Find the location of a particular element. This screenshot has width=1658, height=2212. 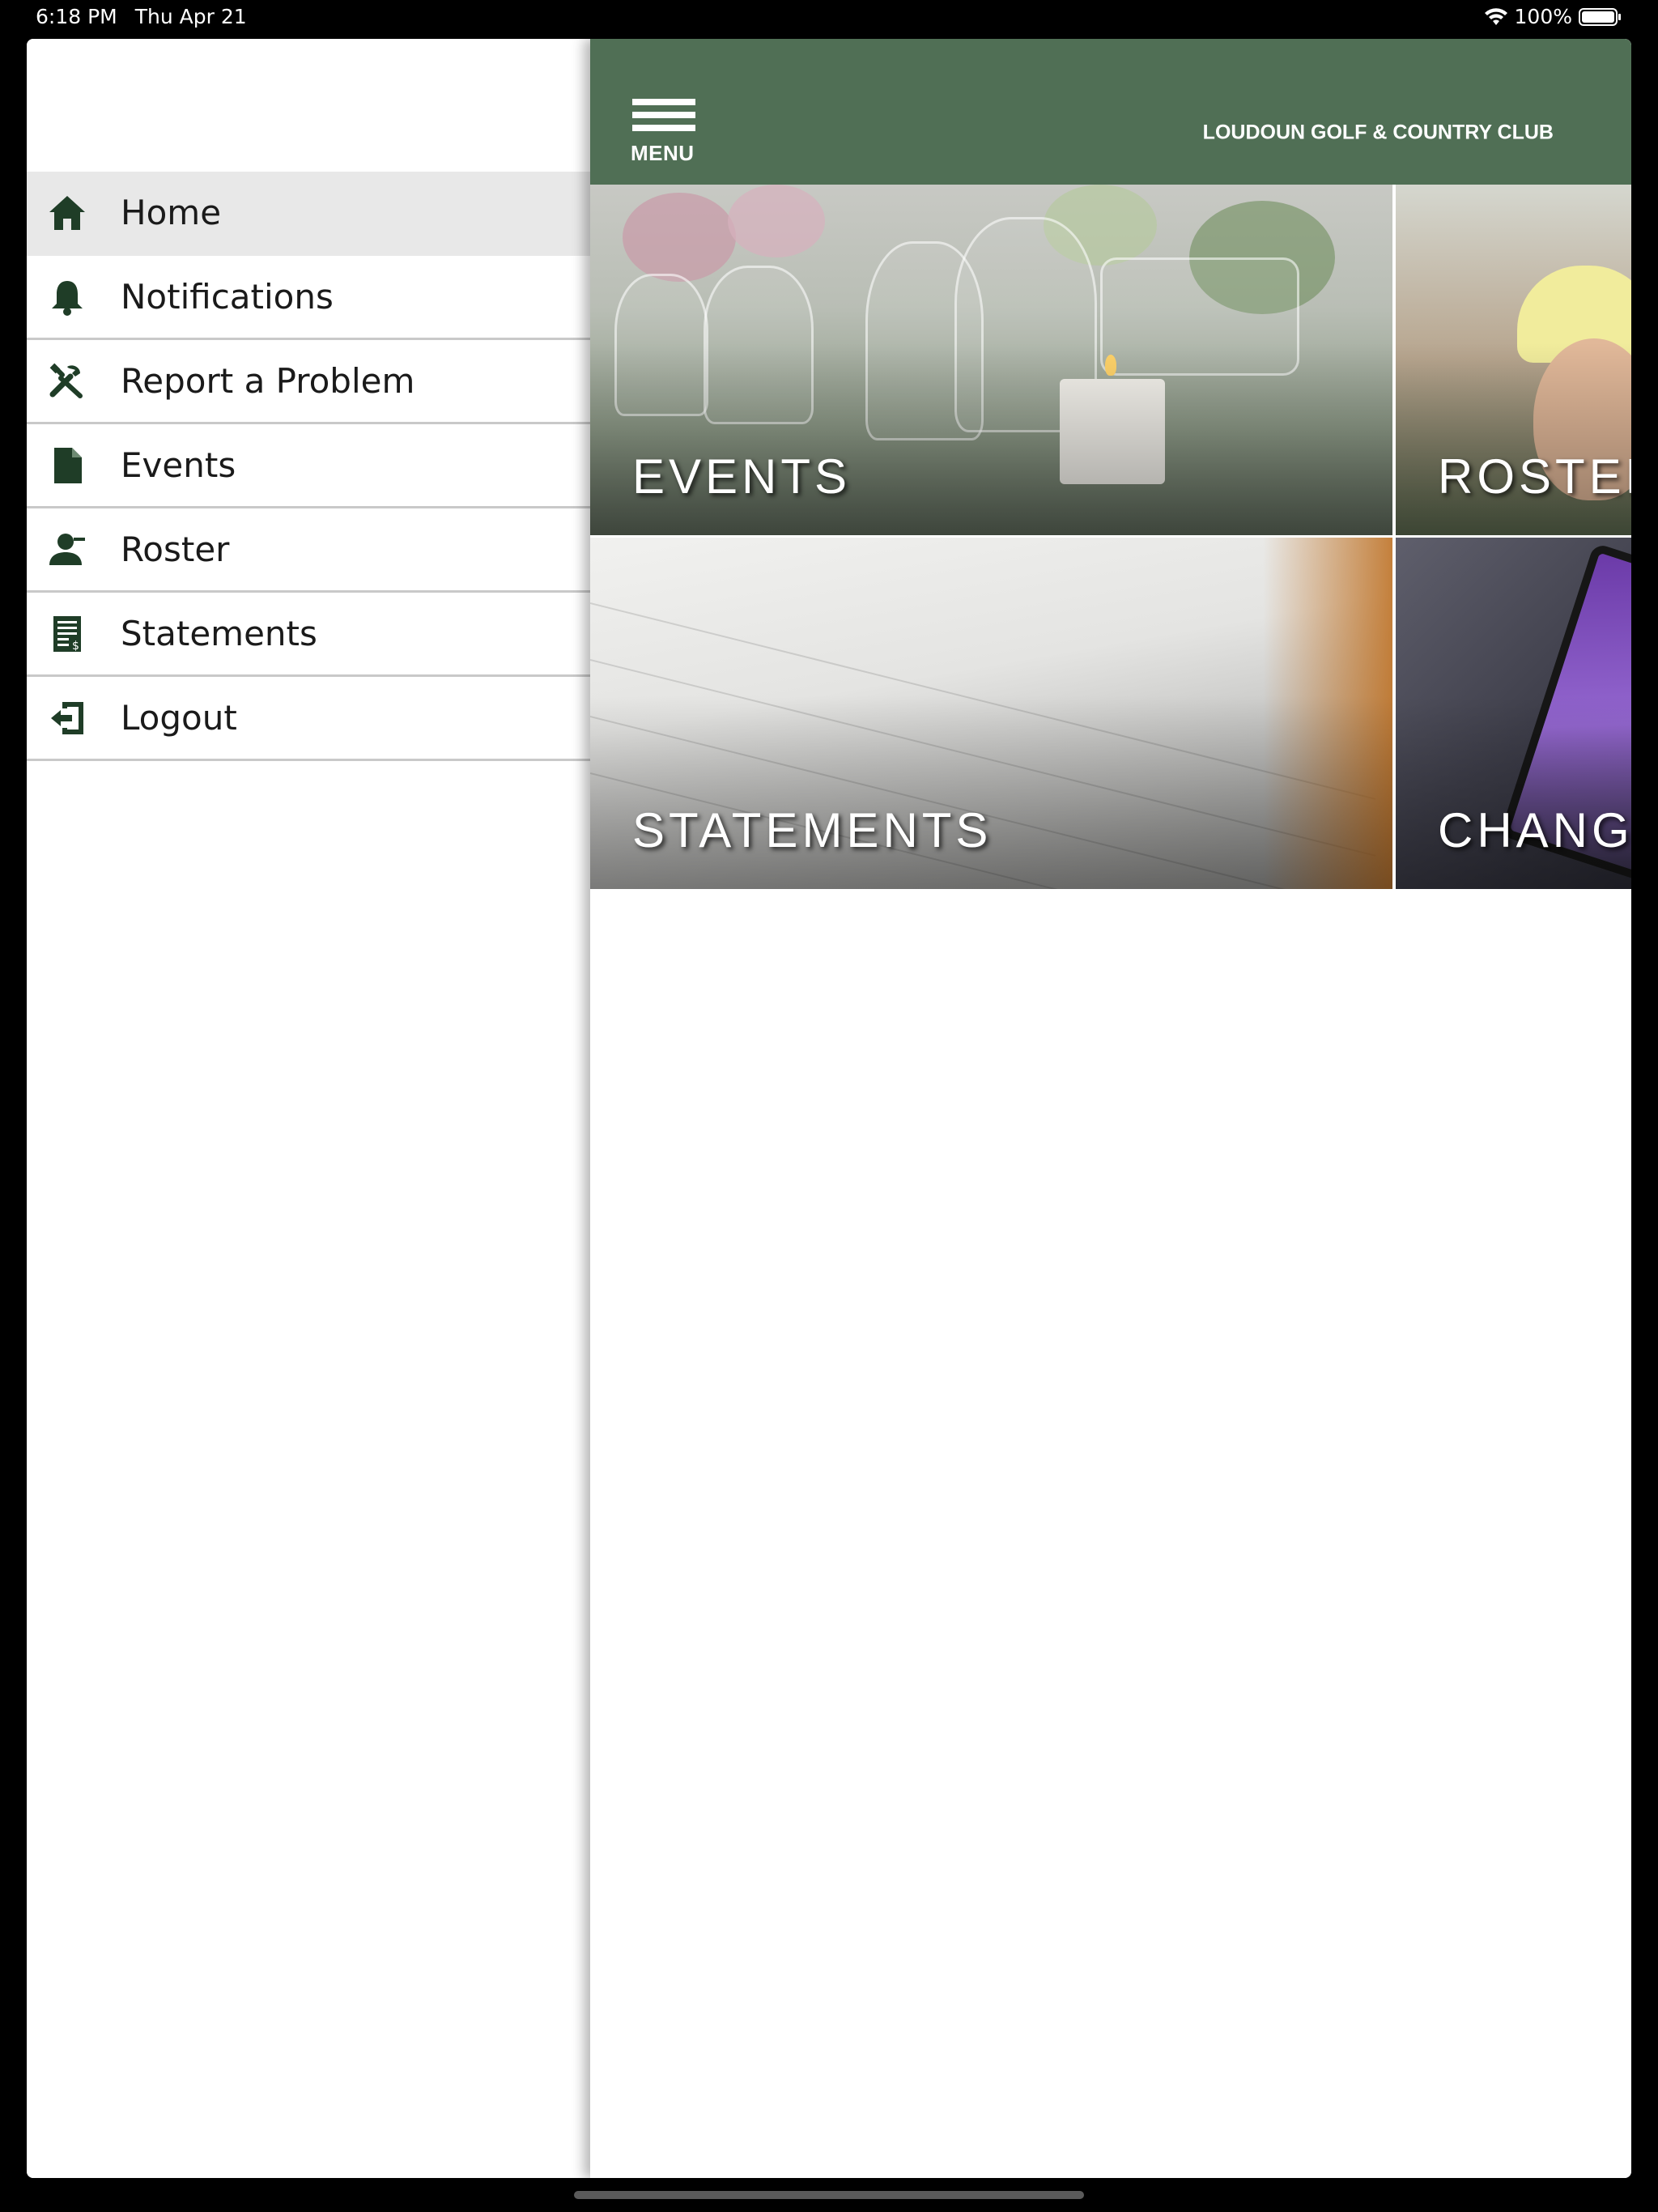

bell-icon is located at coordinates (67, 297).